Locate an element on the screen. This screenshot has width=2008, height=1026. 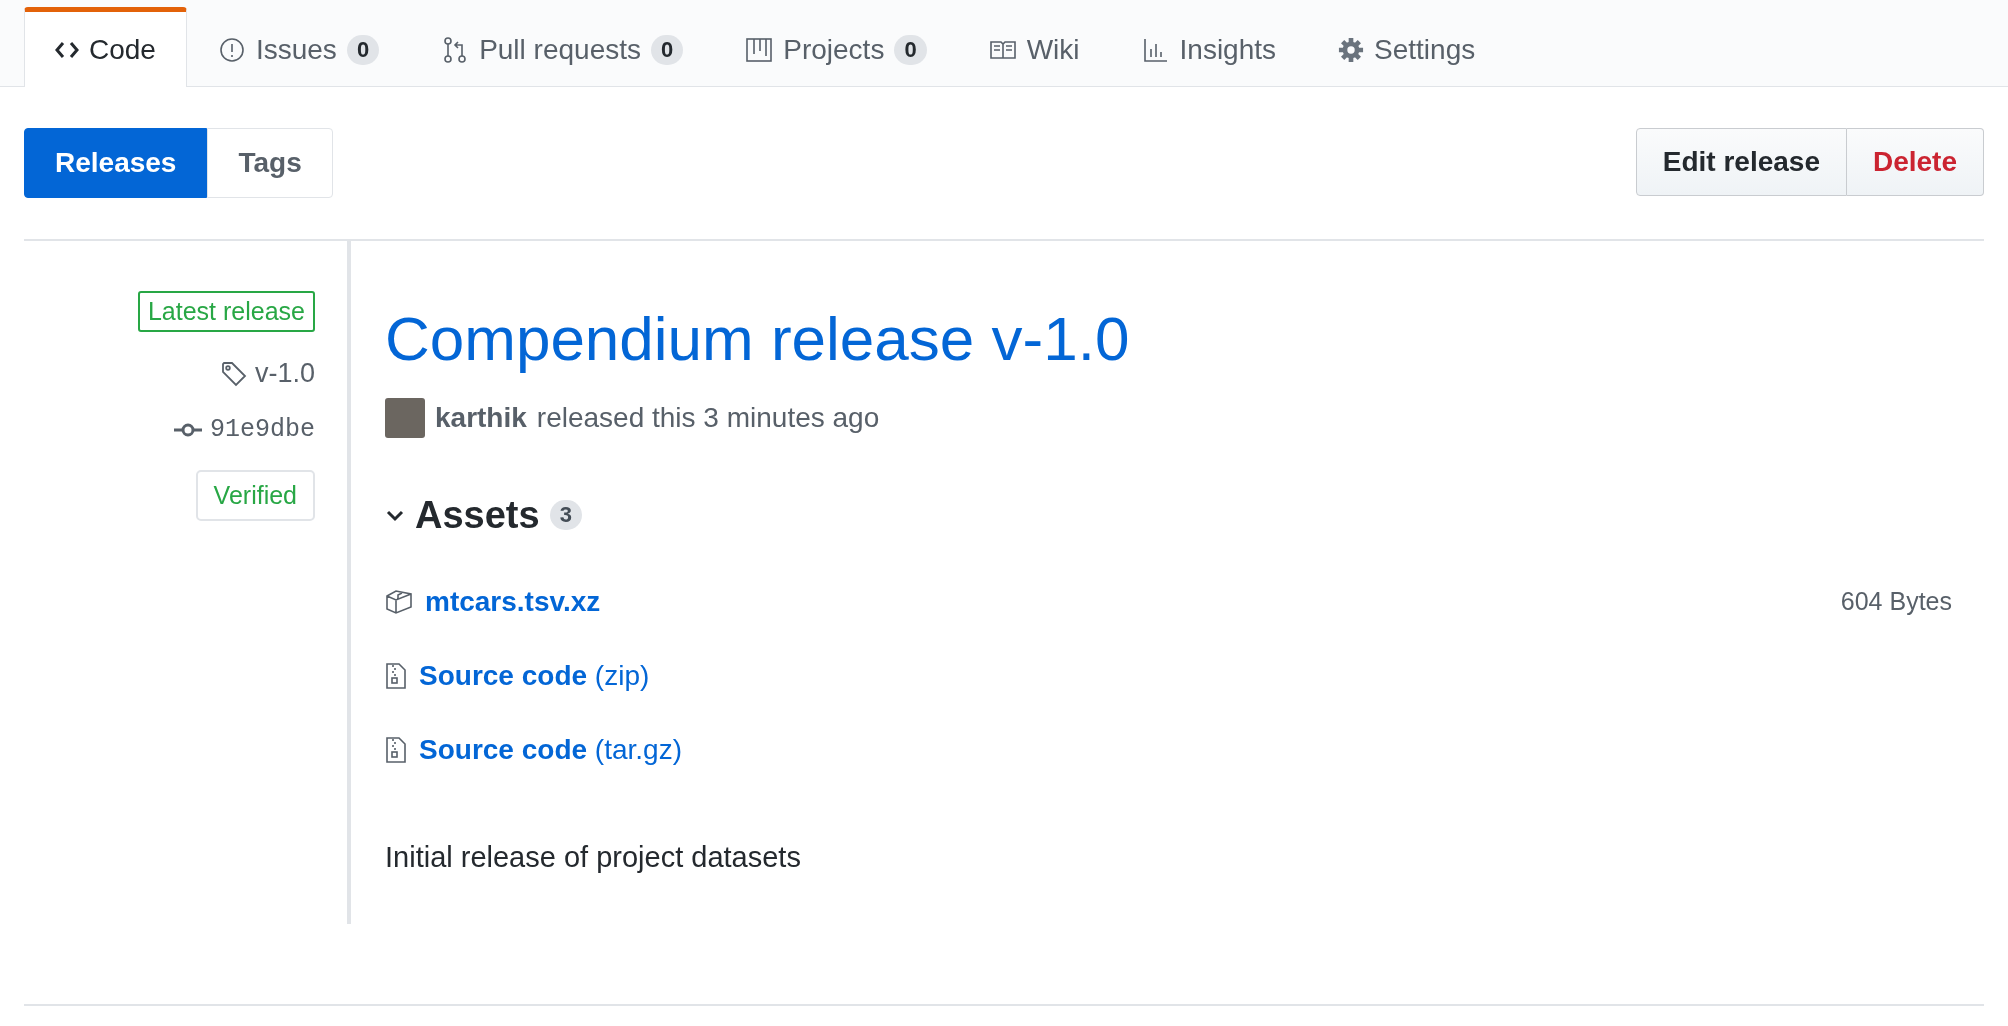
assets-count: 3 is located at coordinates (565, 515).